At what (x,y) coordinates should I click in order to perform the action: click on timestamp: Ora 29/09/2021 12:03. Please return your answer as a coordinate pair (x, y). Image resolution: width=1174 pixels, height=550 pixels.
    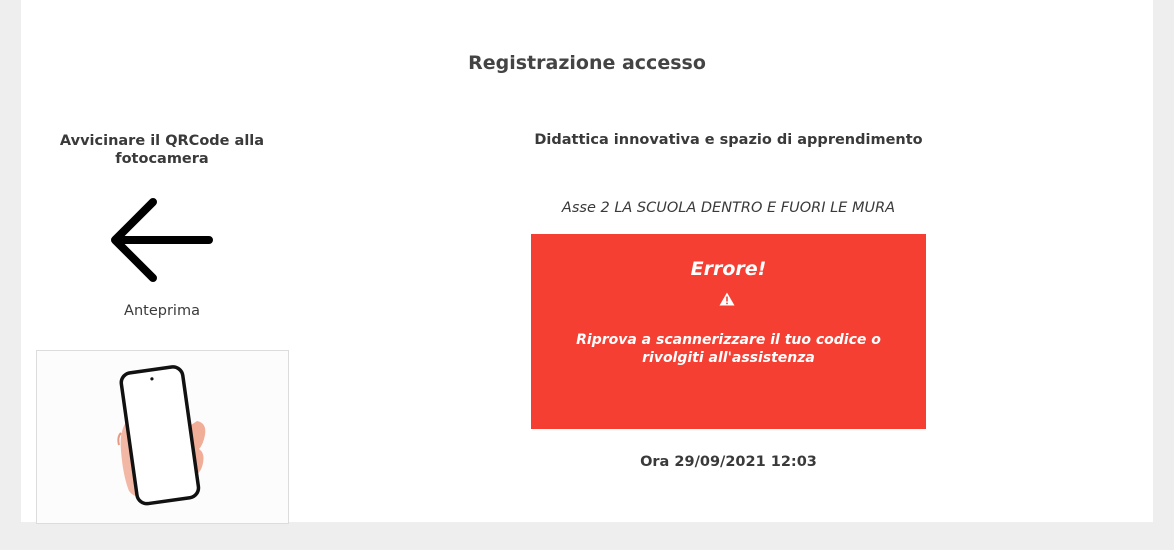
    Looking at the image, I should click on (728, 462).